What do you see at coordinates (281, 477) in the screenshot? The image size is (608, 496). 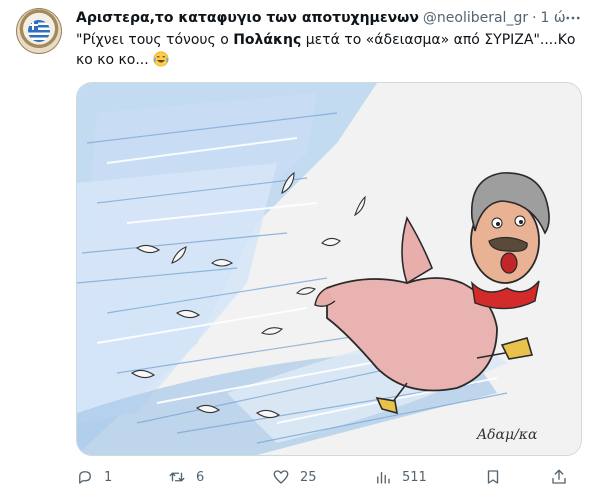 I see `heart-icon` at bounding box center [281, 477].